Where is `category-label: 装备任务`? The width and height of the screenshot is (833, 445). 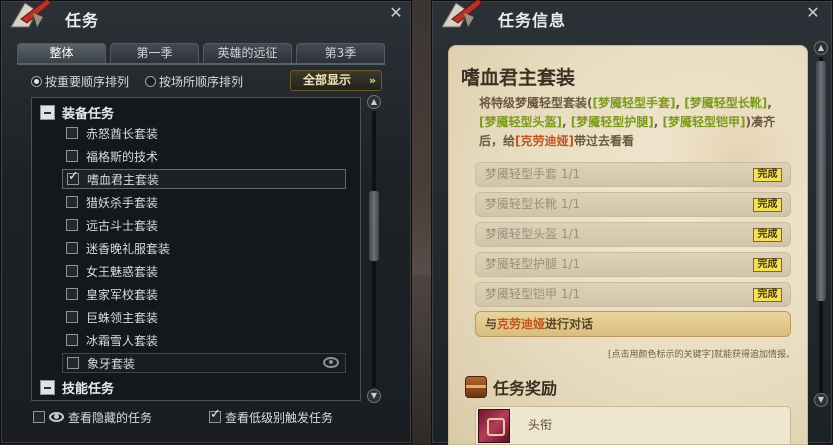
category-label: 装备任务 is located at coordinates (88, 114).